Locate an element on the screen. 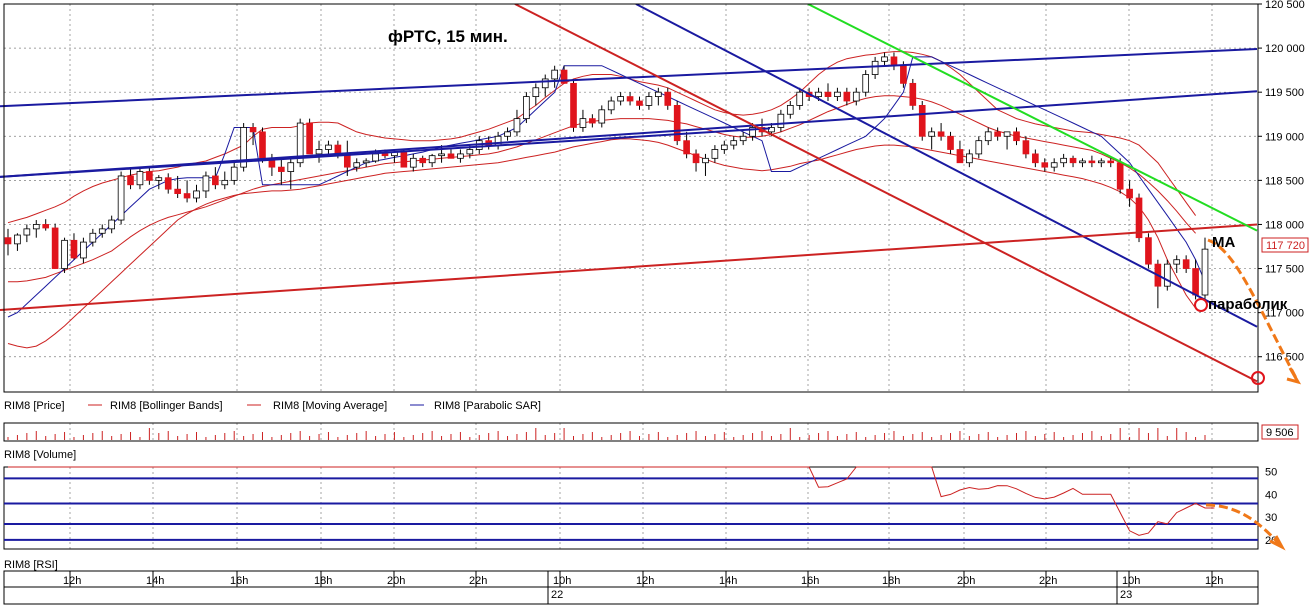  legend-parabolic-sar: RIM8 [Parabolic SAR] is located at coordinates (487, 406).